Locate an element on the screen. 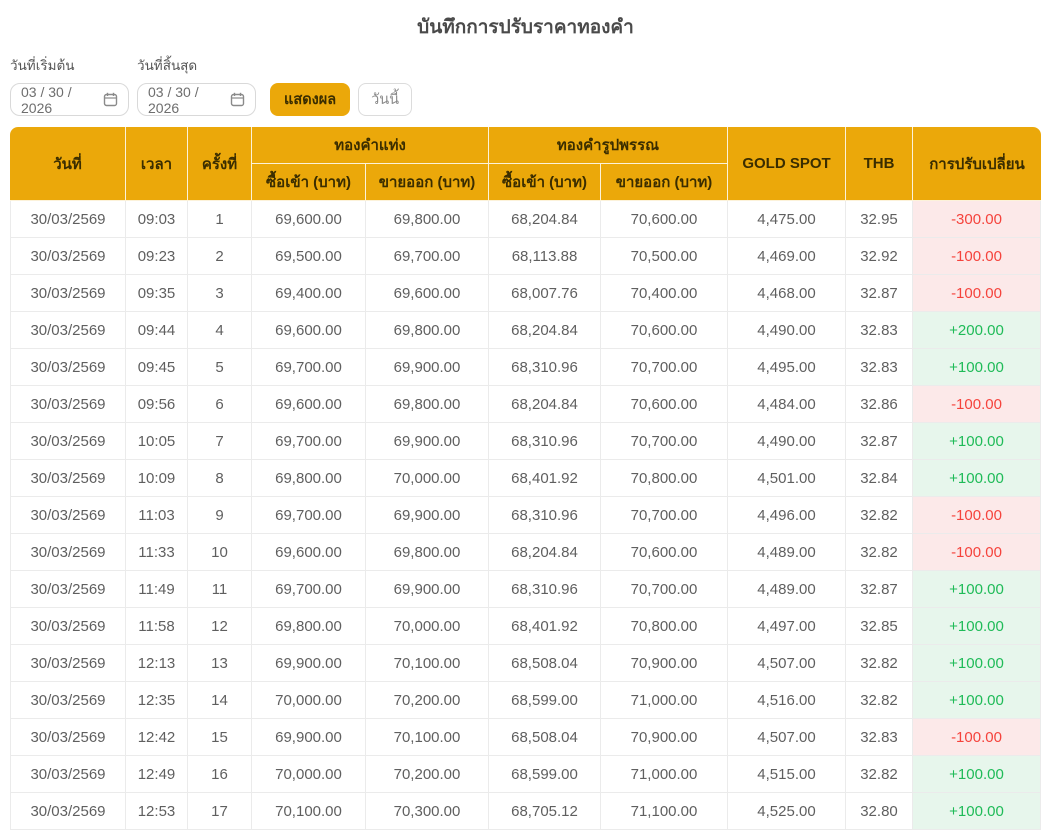 Image resolution: width=1051 pixels, height=840 pixels. cell-thb: 32.87 is located at coordinates (879, 441).